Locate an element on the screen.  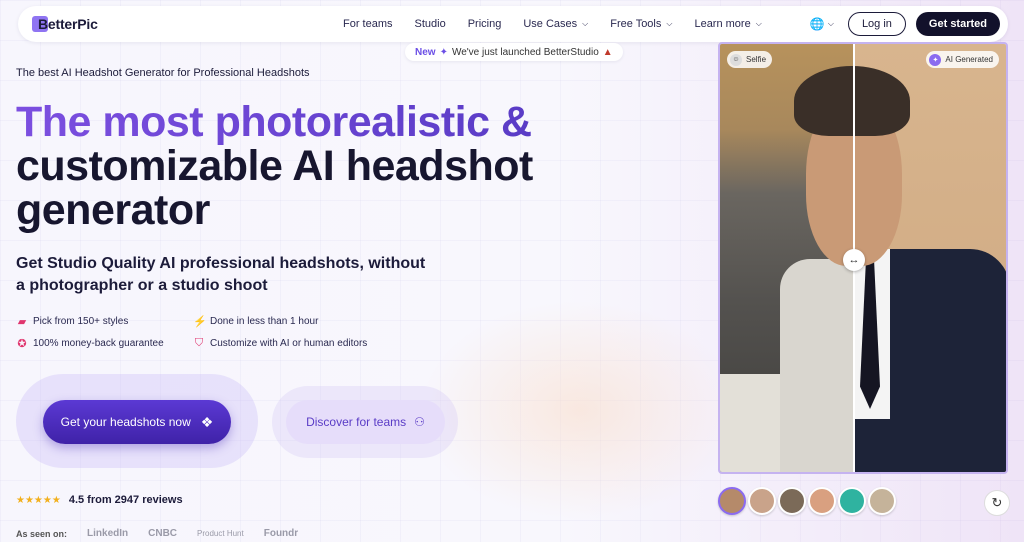
feature-item: ✪ 100% money-back guarantee is located at coordinates (104, 343).